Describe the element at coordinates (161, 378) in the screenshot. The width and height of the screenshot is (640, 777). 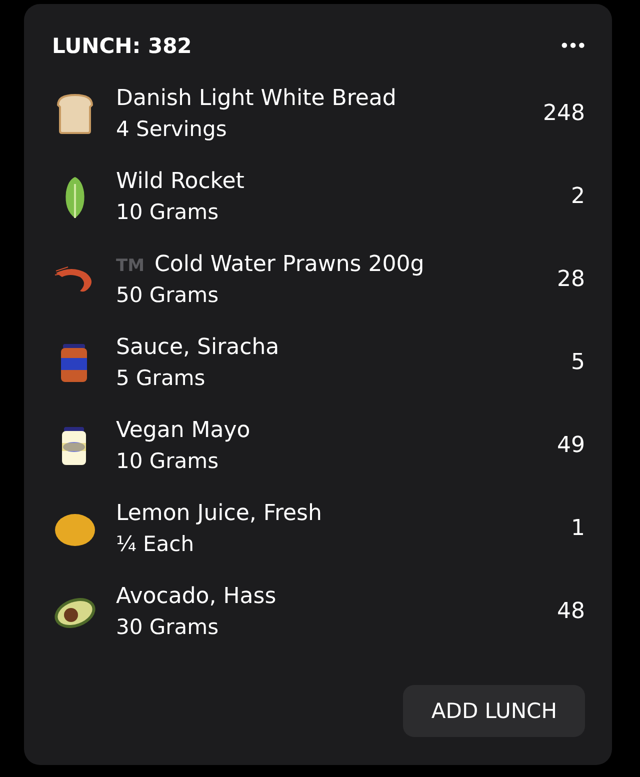
I see `food-amount: 5 Grams` at that location.